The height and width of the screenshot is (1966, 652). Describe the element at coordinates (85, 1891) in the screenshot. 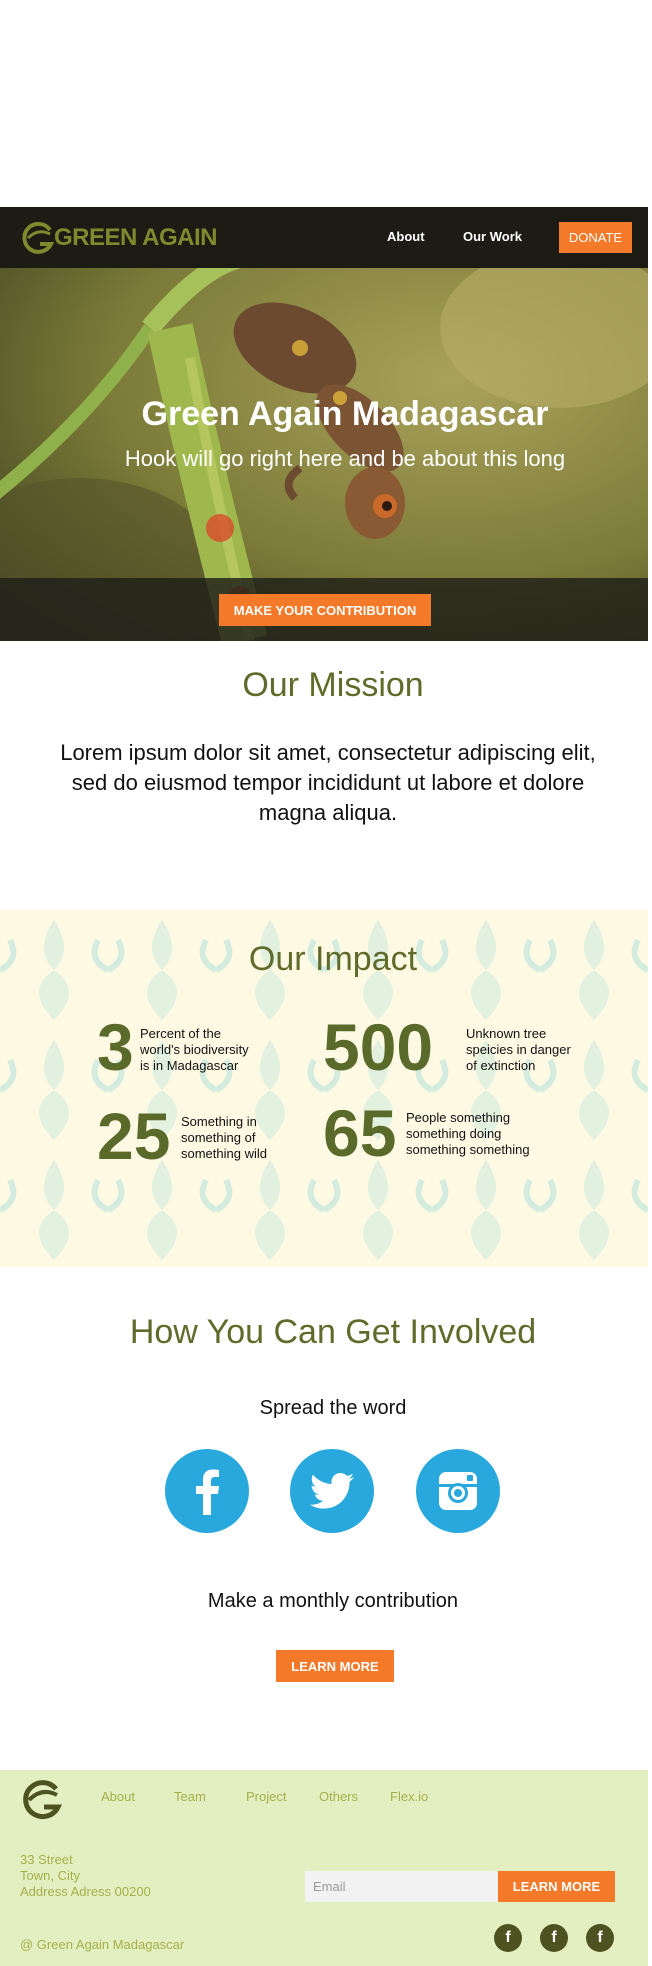

I see `address-line: Address Adress 00200` at that location.